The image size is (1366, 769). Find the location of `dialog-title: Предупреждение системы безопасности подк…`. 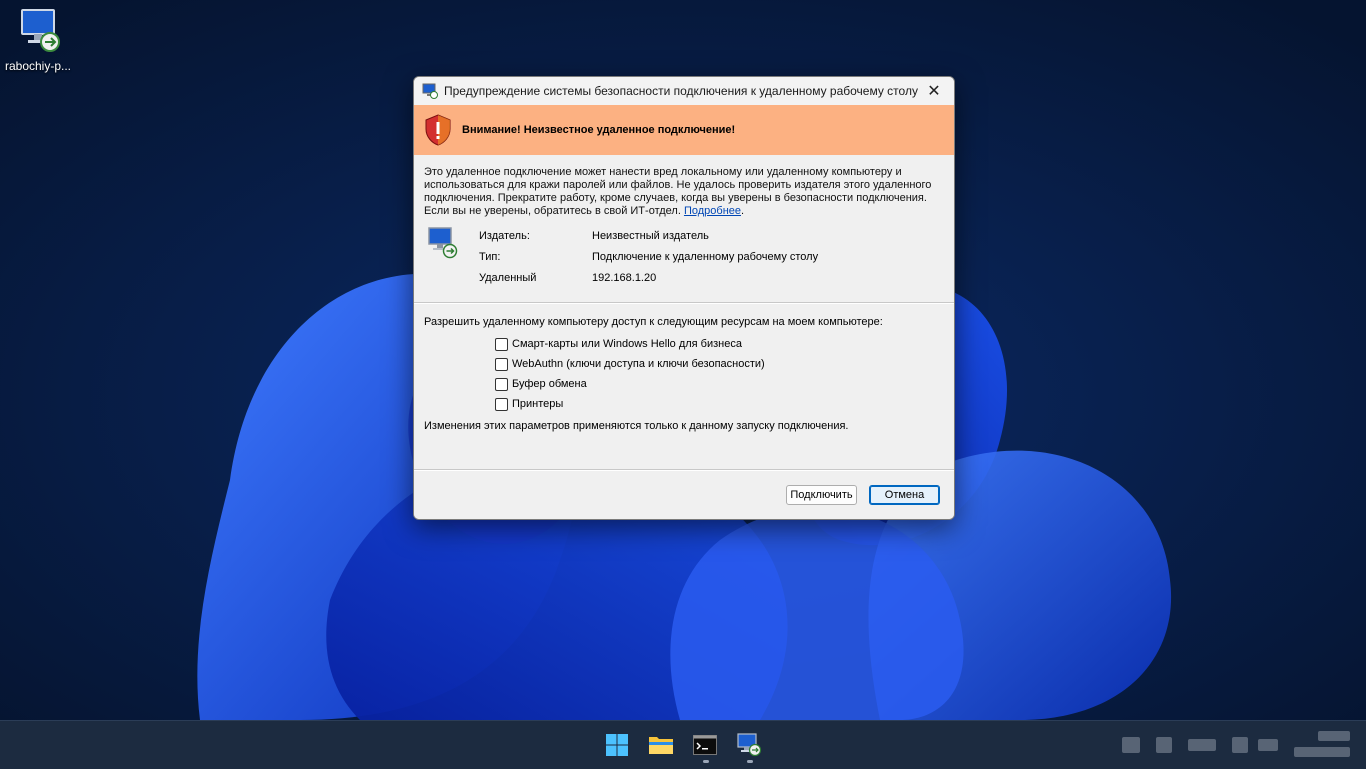

dialog-title: Предупреждение системы безопасности подк… is located at coordinates (681, 91).